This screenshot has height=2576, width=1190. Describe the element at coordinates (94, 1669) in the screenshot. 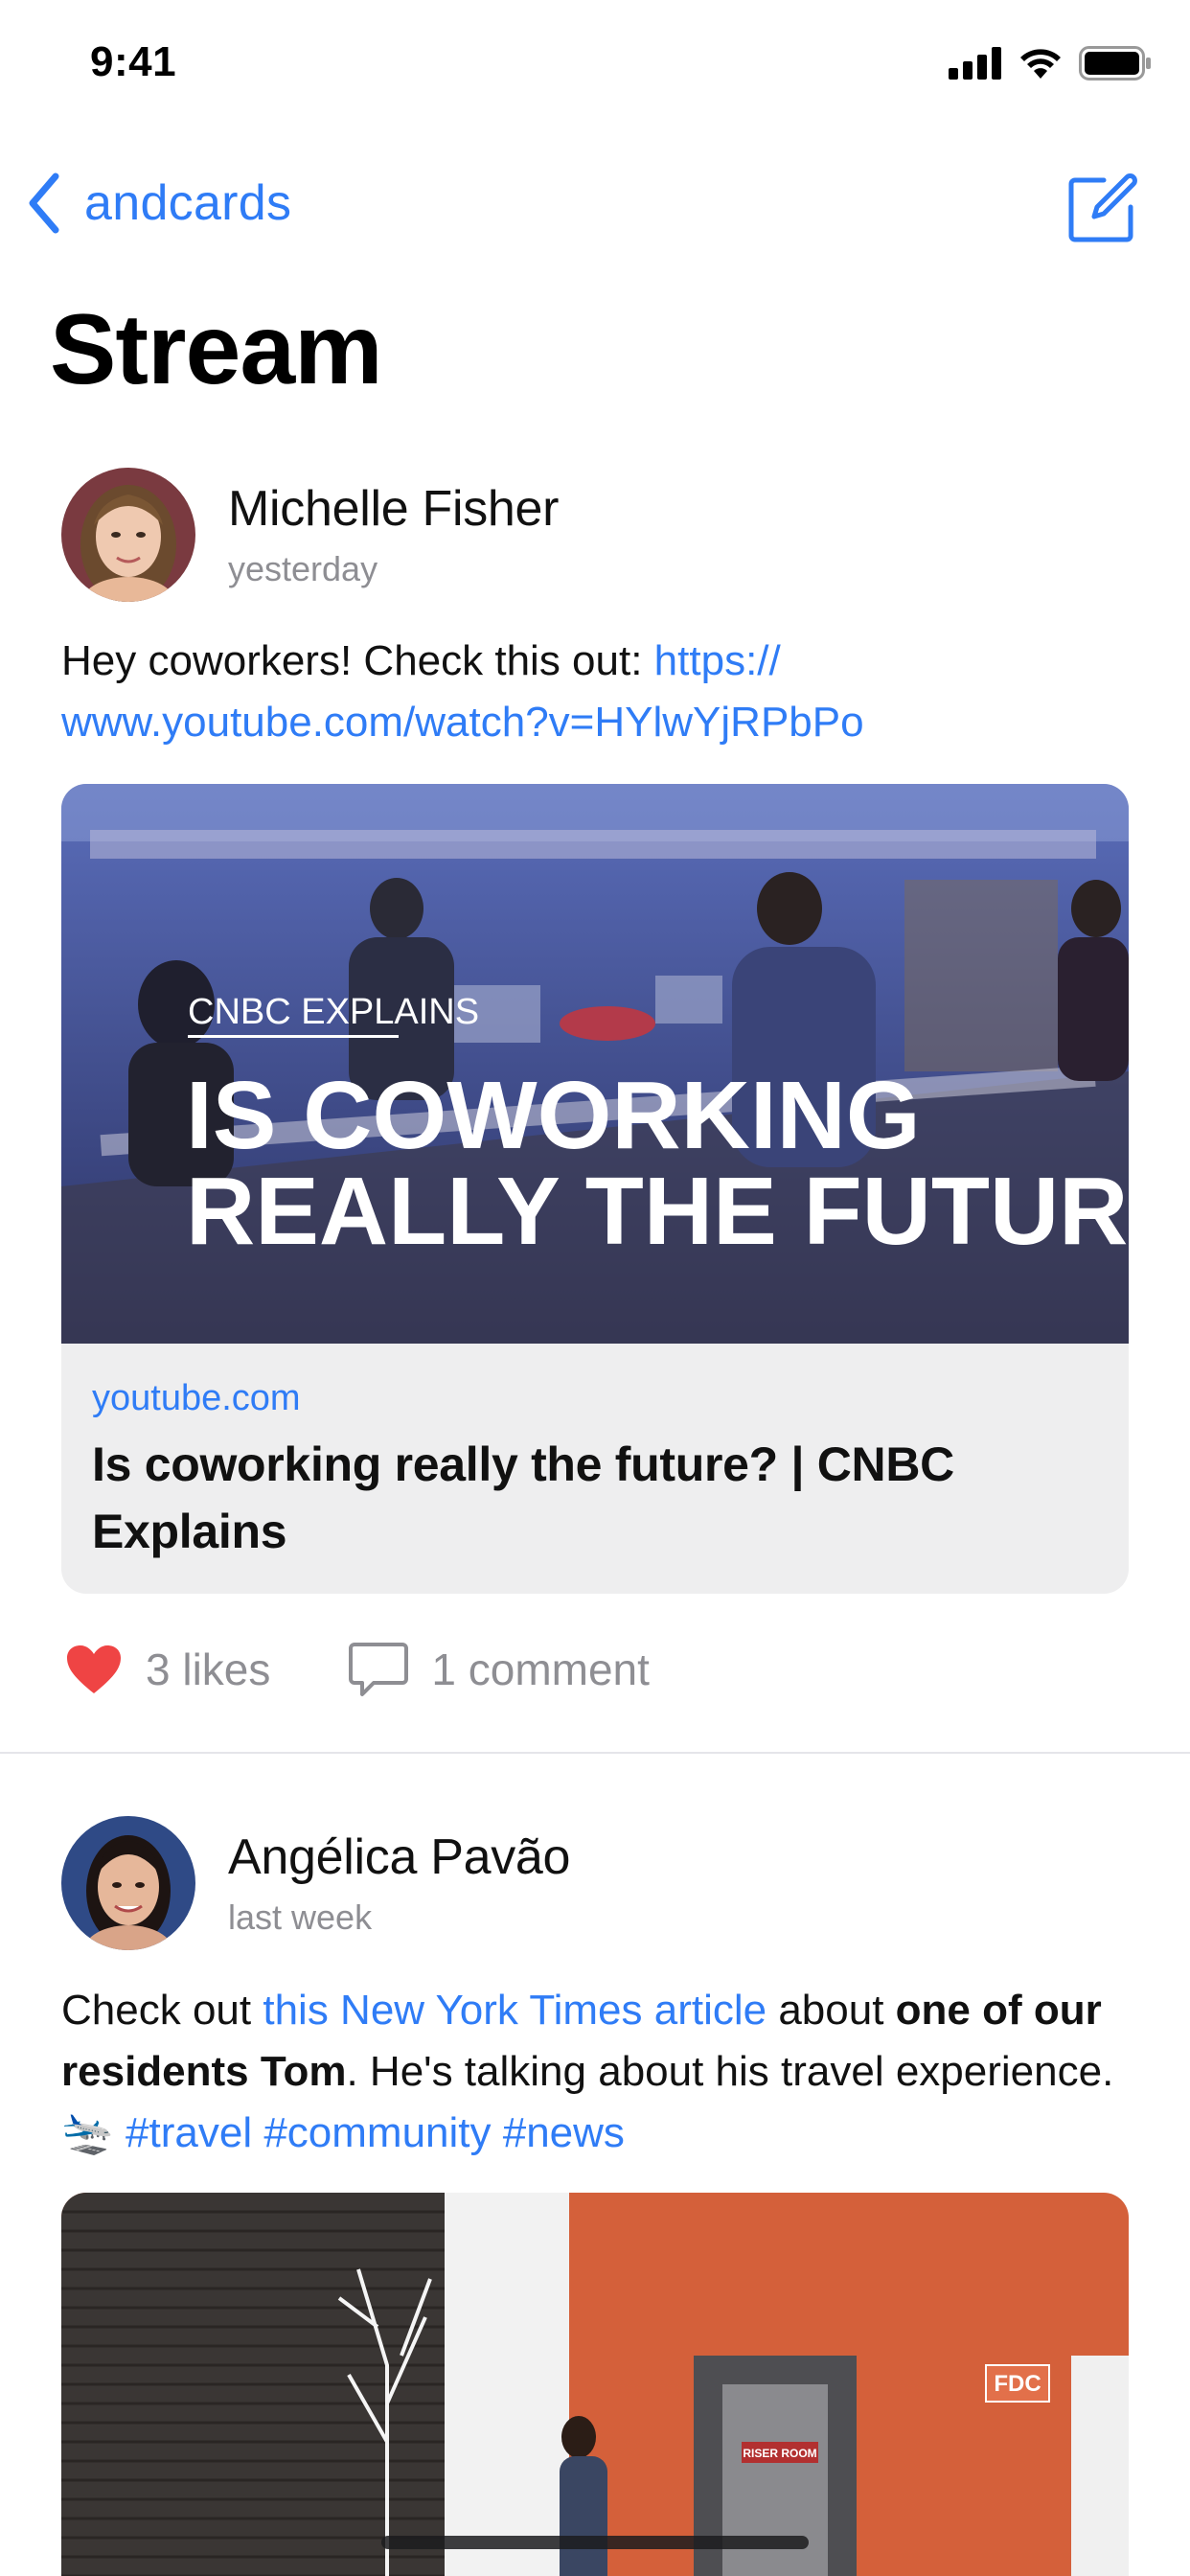

I see `heart-icon` at that location.